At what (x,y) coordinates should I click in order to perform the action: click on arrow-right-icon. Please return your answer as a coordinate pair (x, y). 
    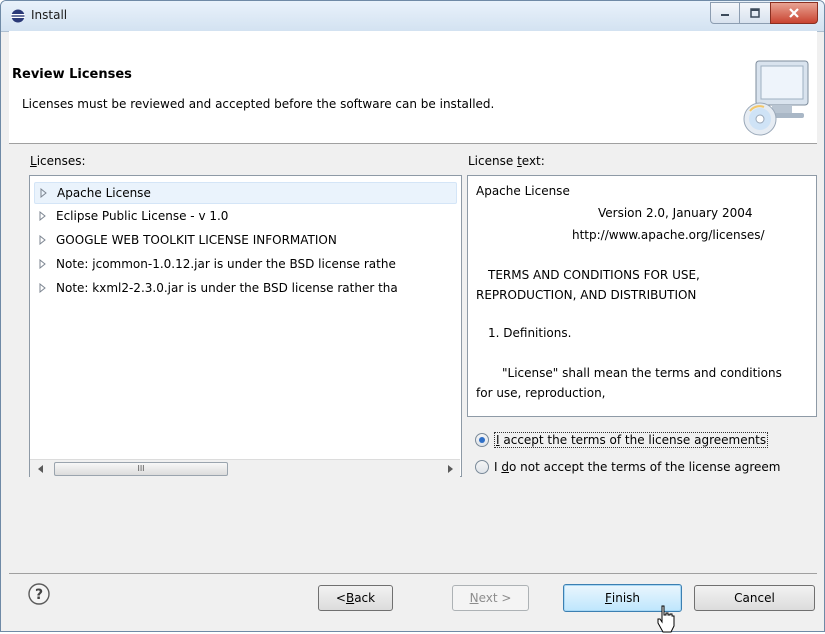
    Looking at the image, I should click on (450, 468).